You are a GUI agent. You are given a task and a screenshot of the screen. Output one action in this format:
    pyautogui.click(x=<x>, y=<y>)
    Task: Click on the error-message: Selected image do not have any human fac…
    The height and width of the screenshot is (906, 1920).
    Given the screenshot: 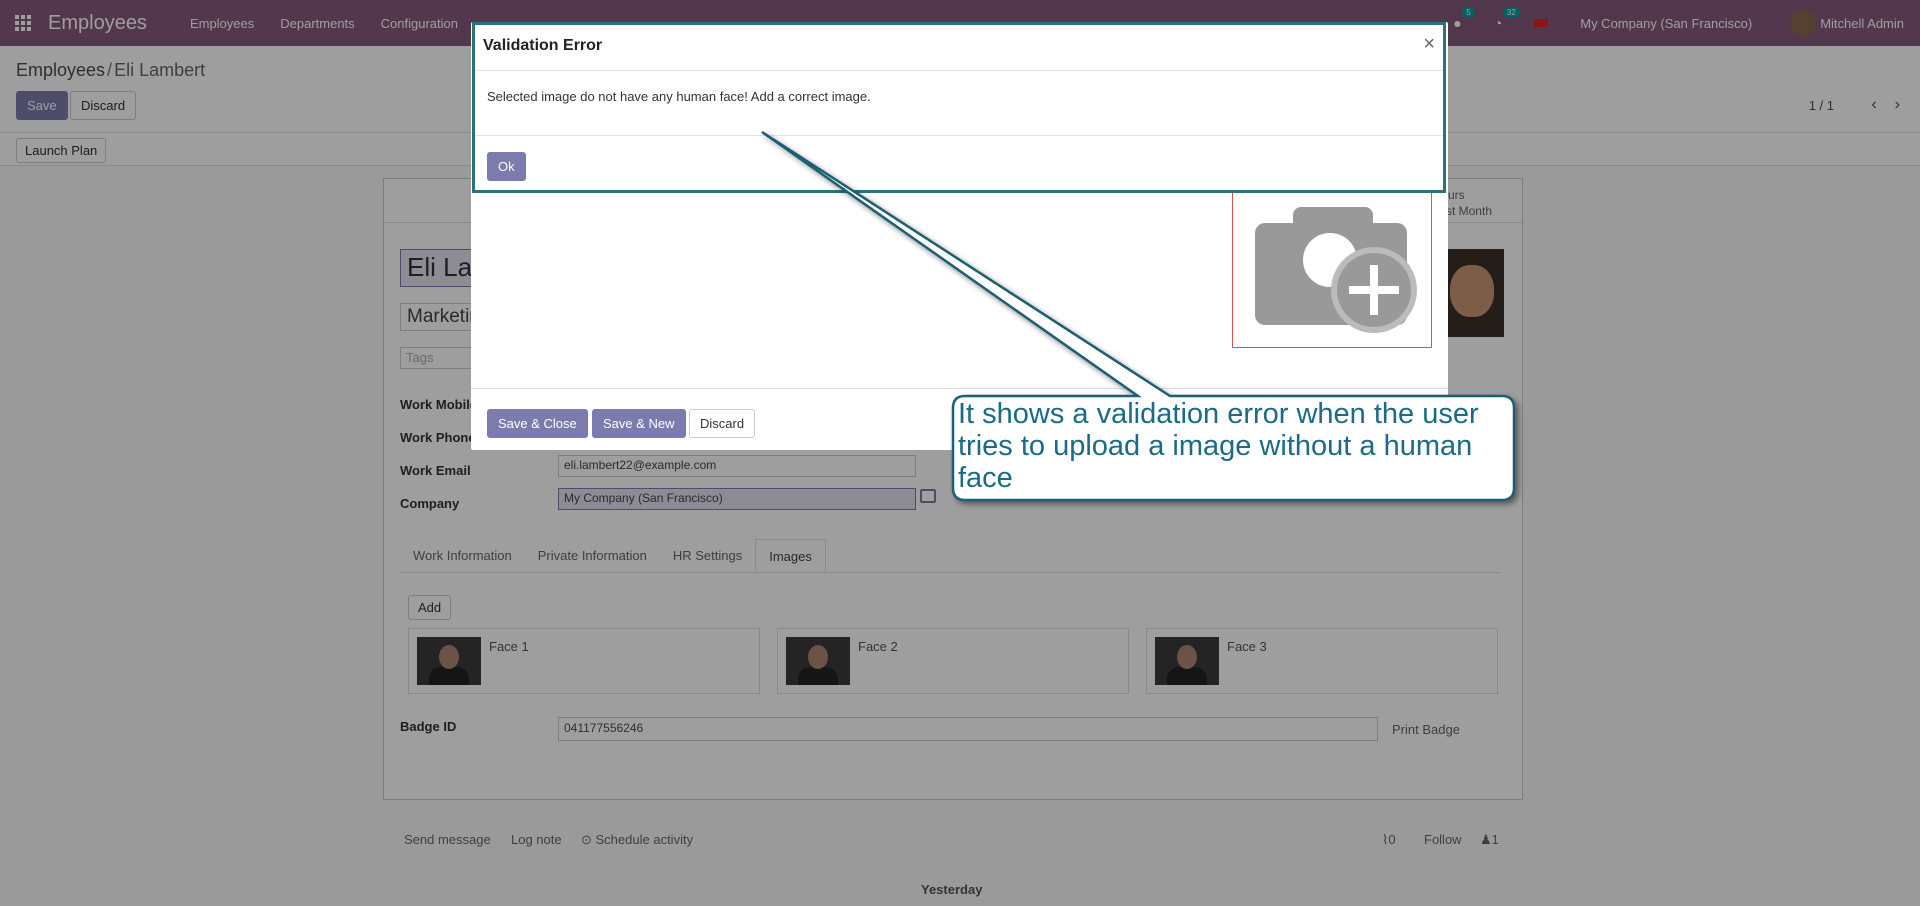 What is the action you would take?
    pyautogui.click(x=679, y=96)
    